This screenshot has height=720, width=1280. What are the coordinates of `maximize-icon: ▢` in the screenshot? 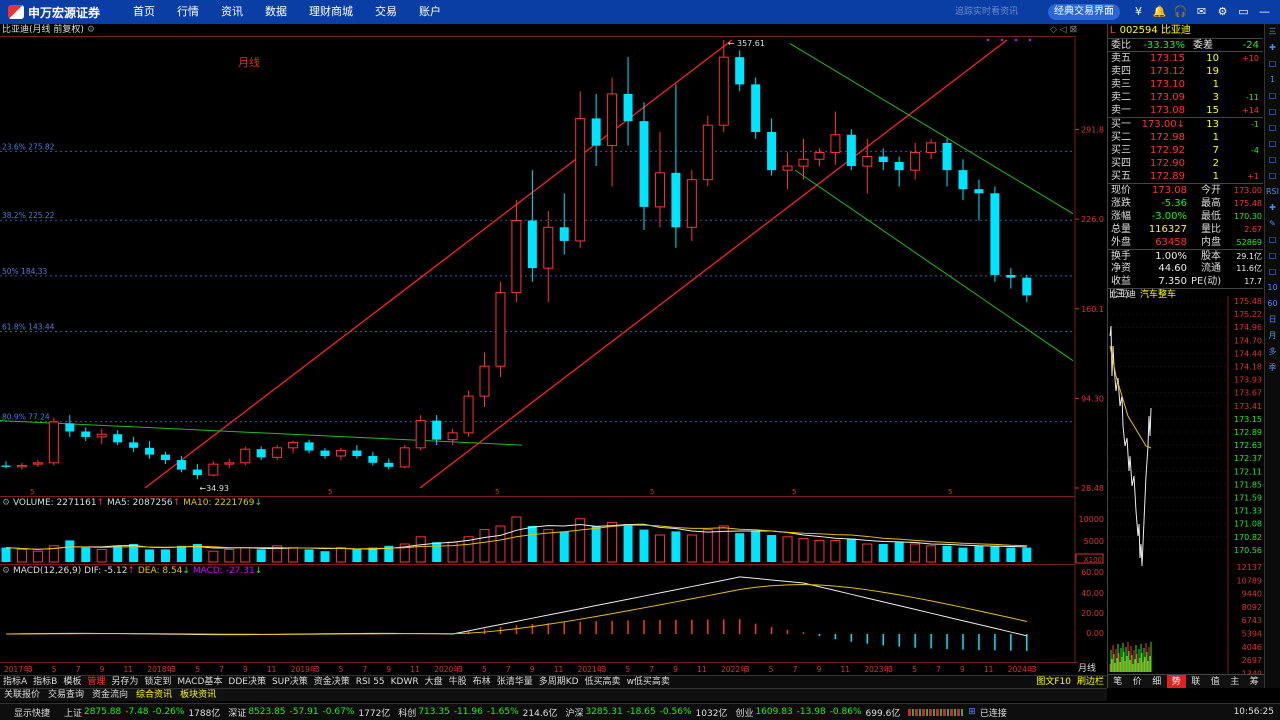 It's located at (1277, 12).